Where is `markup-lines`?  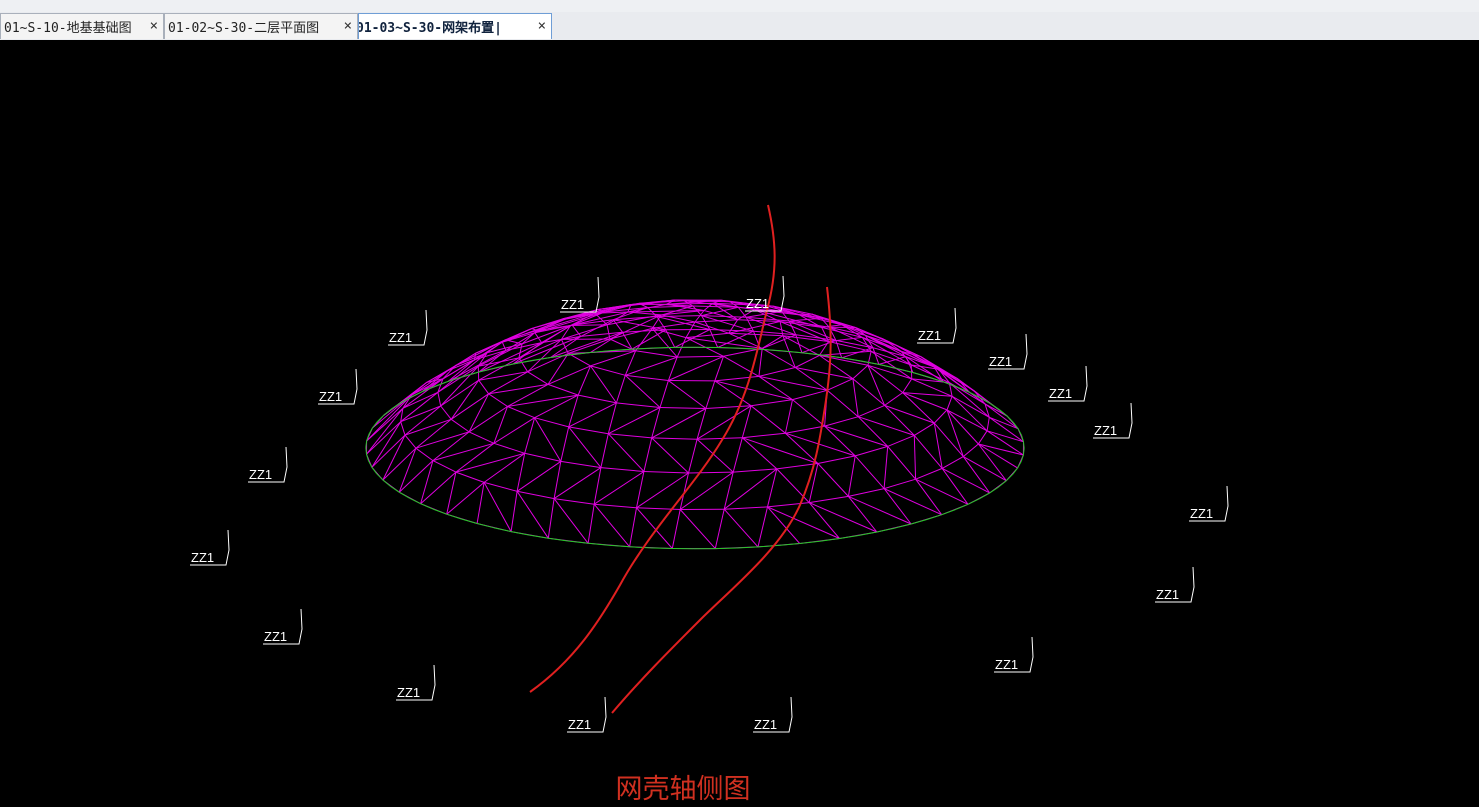 markup-lines is located at coordinates (680, 459).